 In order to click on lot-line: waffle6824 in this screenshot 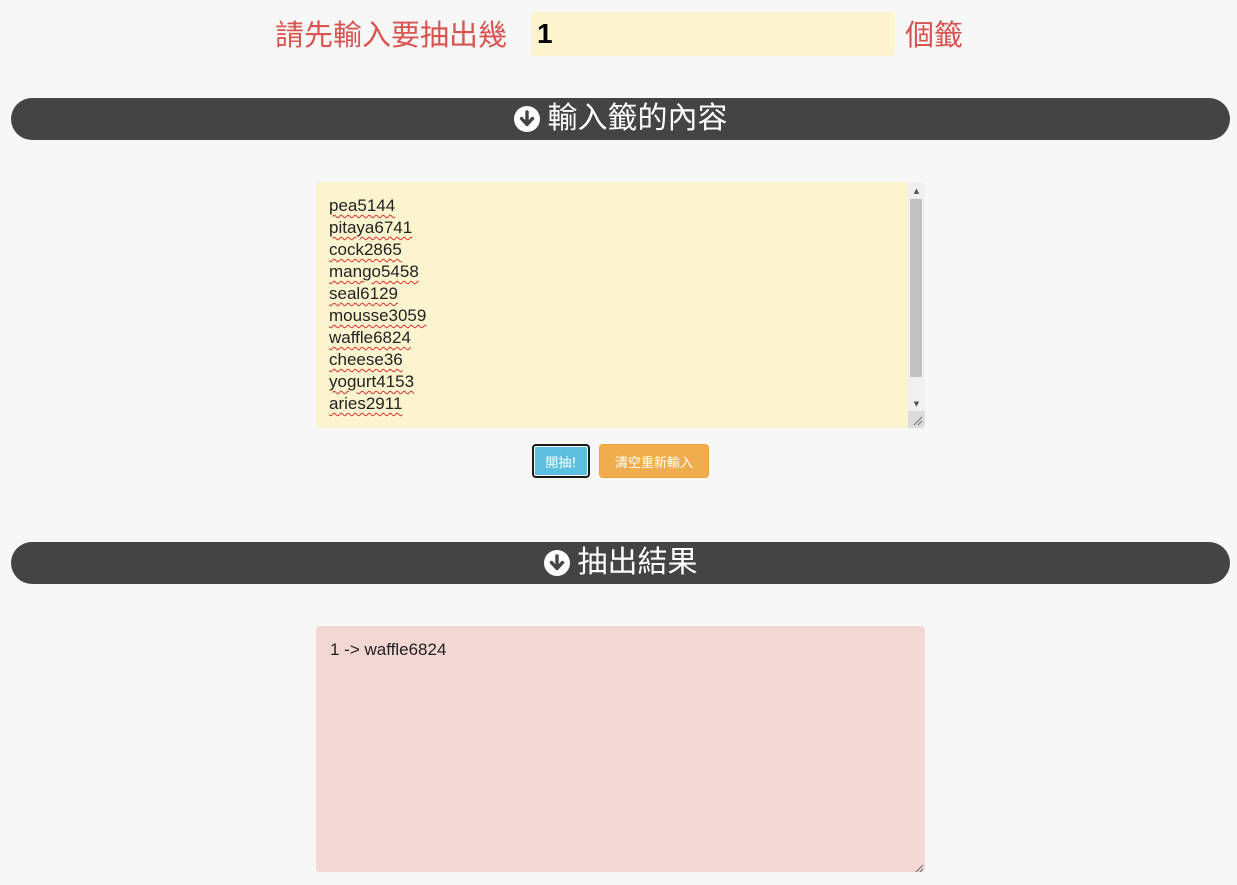, I will do `click(370, 337)`.